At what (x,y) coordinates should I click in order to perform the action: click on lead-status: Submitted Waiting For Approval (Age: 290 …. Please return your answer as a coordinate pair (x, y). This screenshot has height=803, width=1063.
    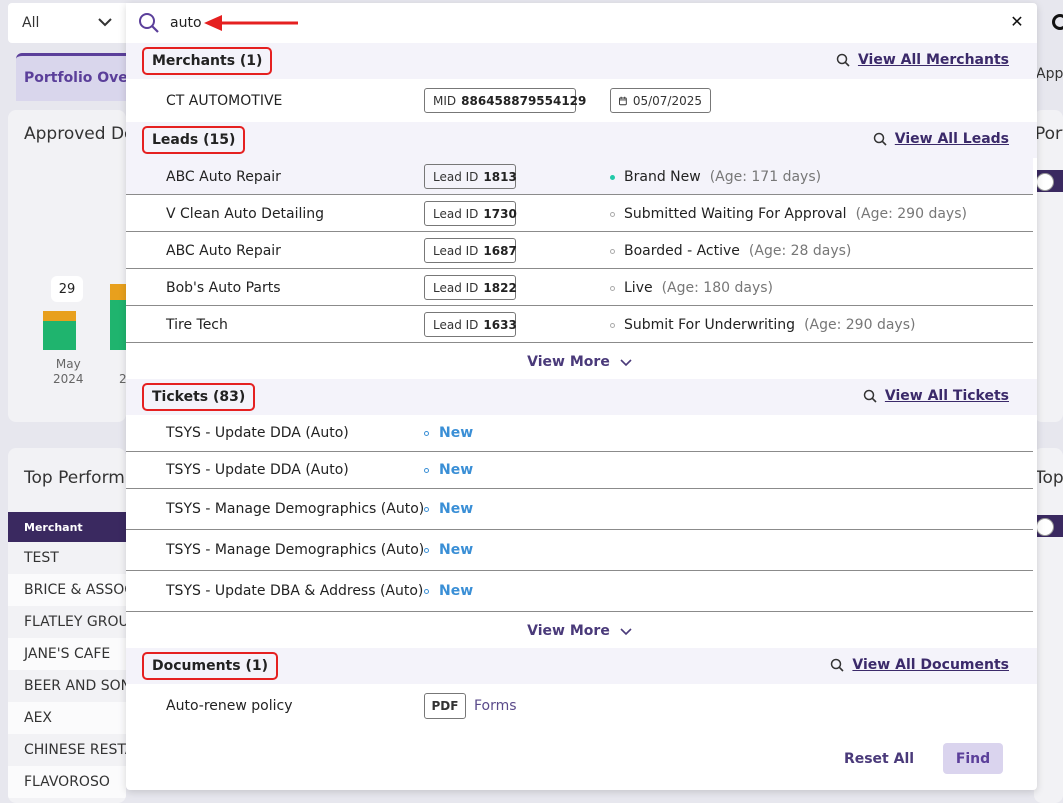
    Looking at the image, I should click on (788, 214).